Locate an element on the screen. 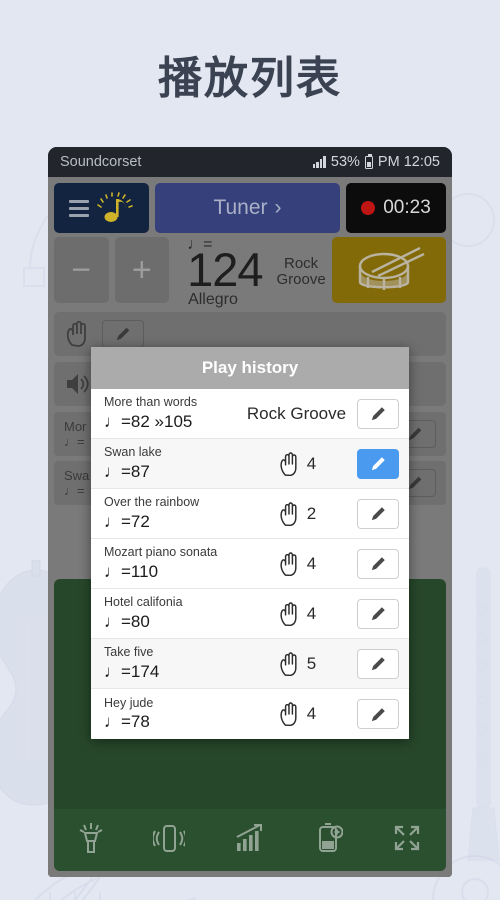 The image size is (500, 900). history-tempo: ♩=174 is located at coordinates (132, 671).